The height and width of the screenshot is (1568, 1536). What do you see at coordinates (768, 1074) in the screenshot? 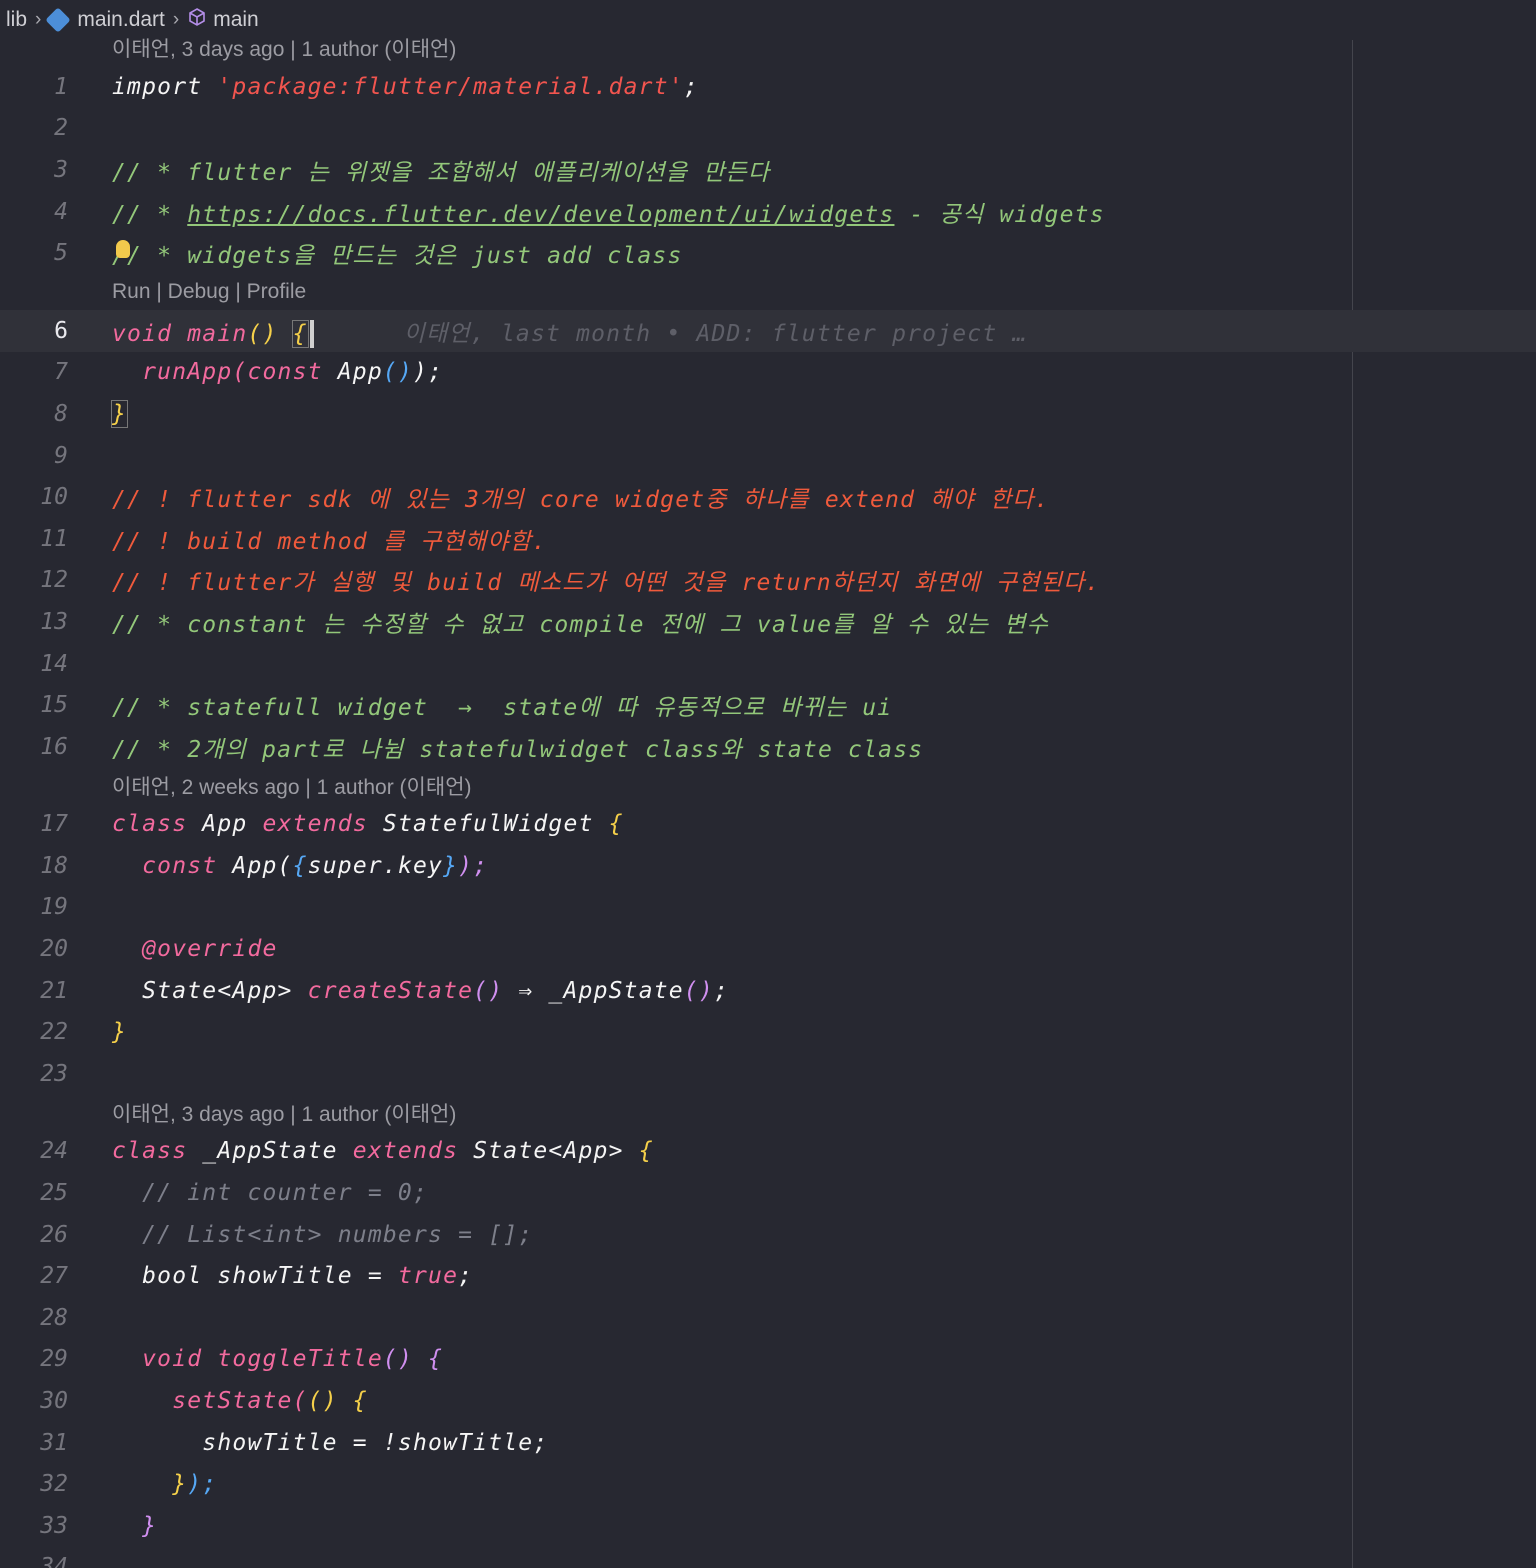
I see `code-line: 23` at bounding box center [768, 1074].